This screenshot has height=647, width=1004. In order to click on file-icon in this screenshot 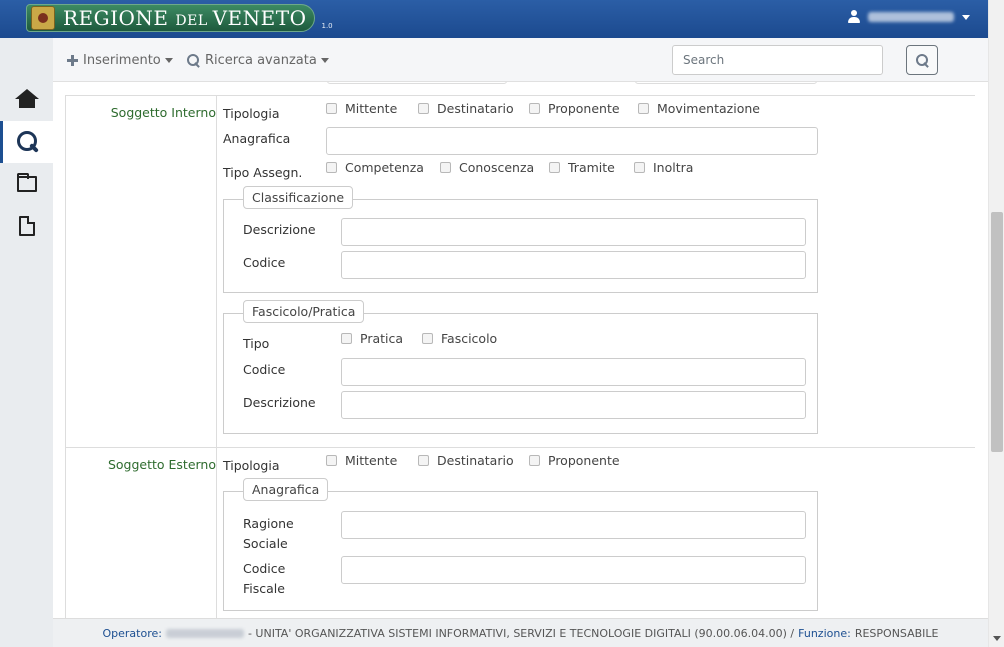, I will do `click(26, 226)`.